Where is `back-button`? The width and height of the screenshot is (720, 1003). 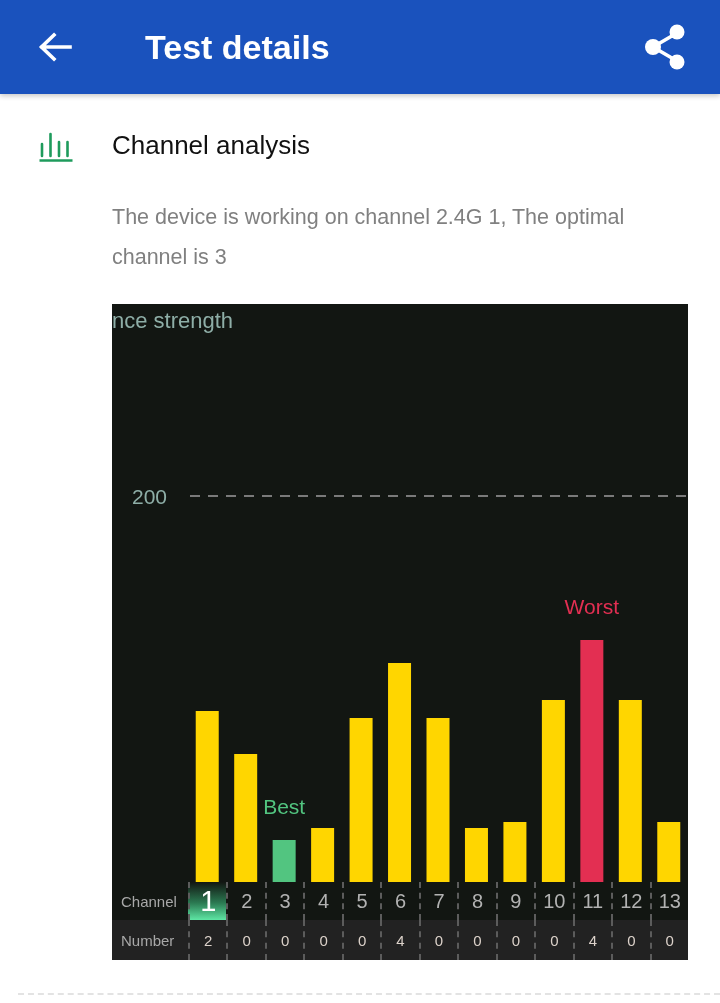
back-button is located at coordinates (55, 47).